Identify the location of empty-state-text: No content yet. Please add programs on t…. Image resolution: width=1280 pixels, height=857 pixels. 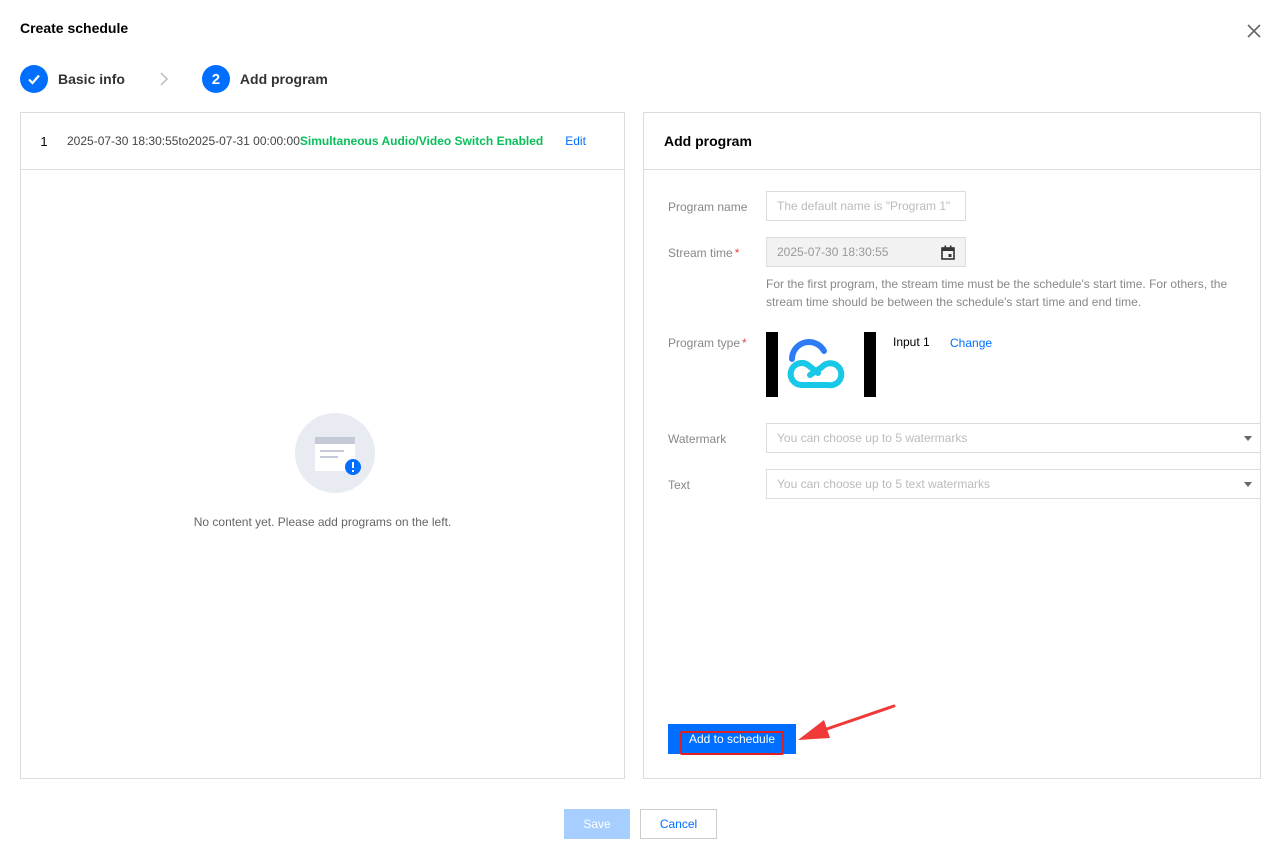
(322, 522).